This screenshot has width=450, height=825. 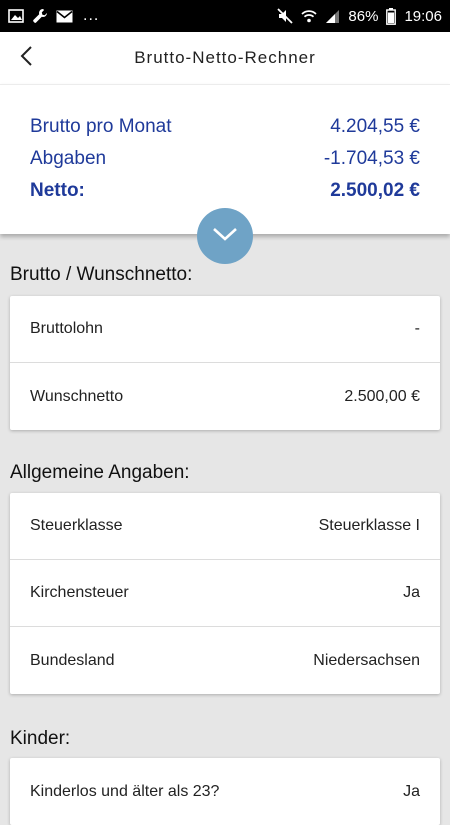 What do you see at coordinates (40, 16) in the screenshot?
I see `wrench-icon` at bounding box center [40, 16].